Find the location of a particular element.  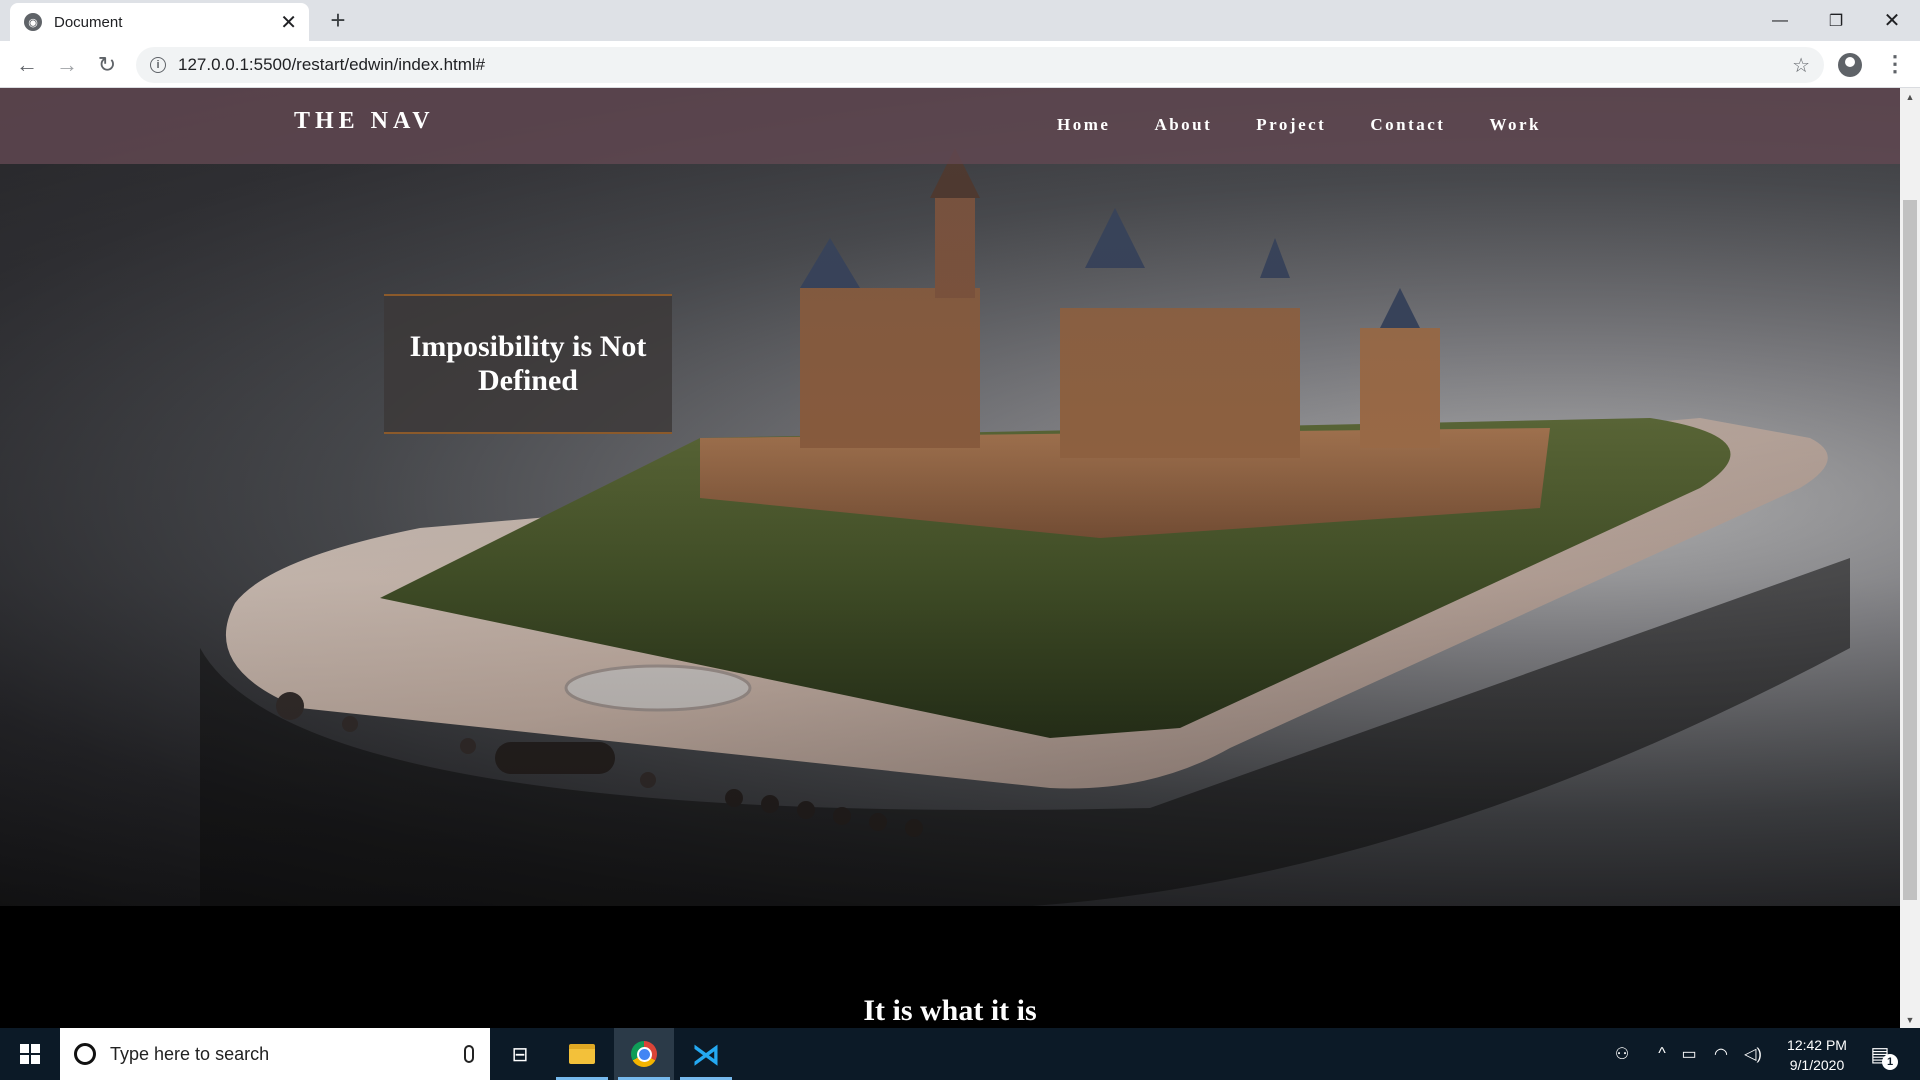

scroll-thumb is located at coordinates (1910, 550).